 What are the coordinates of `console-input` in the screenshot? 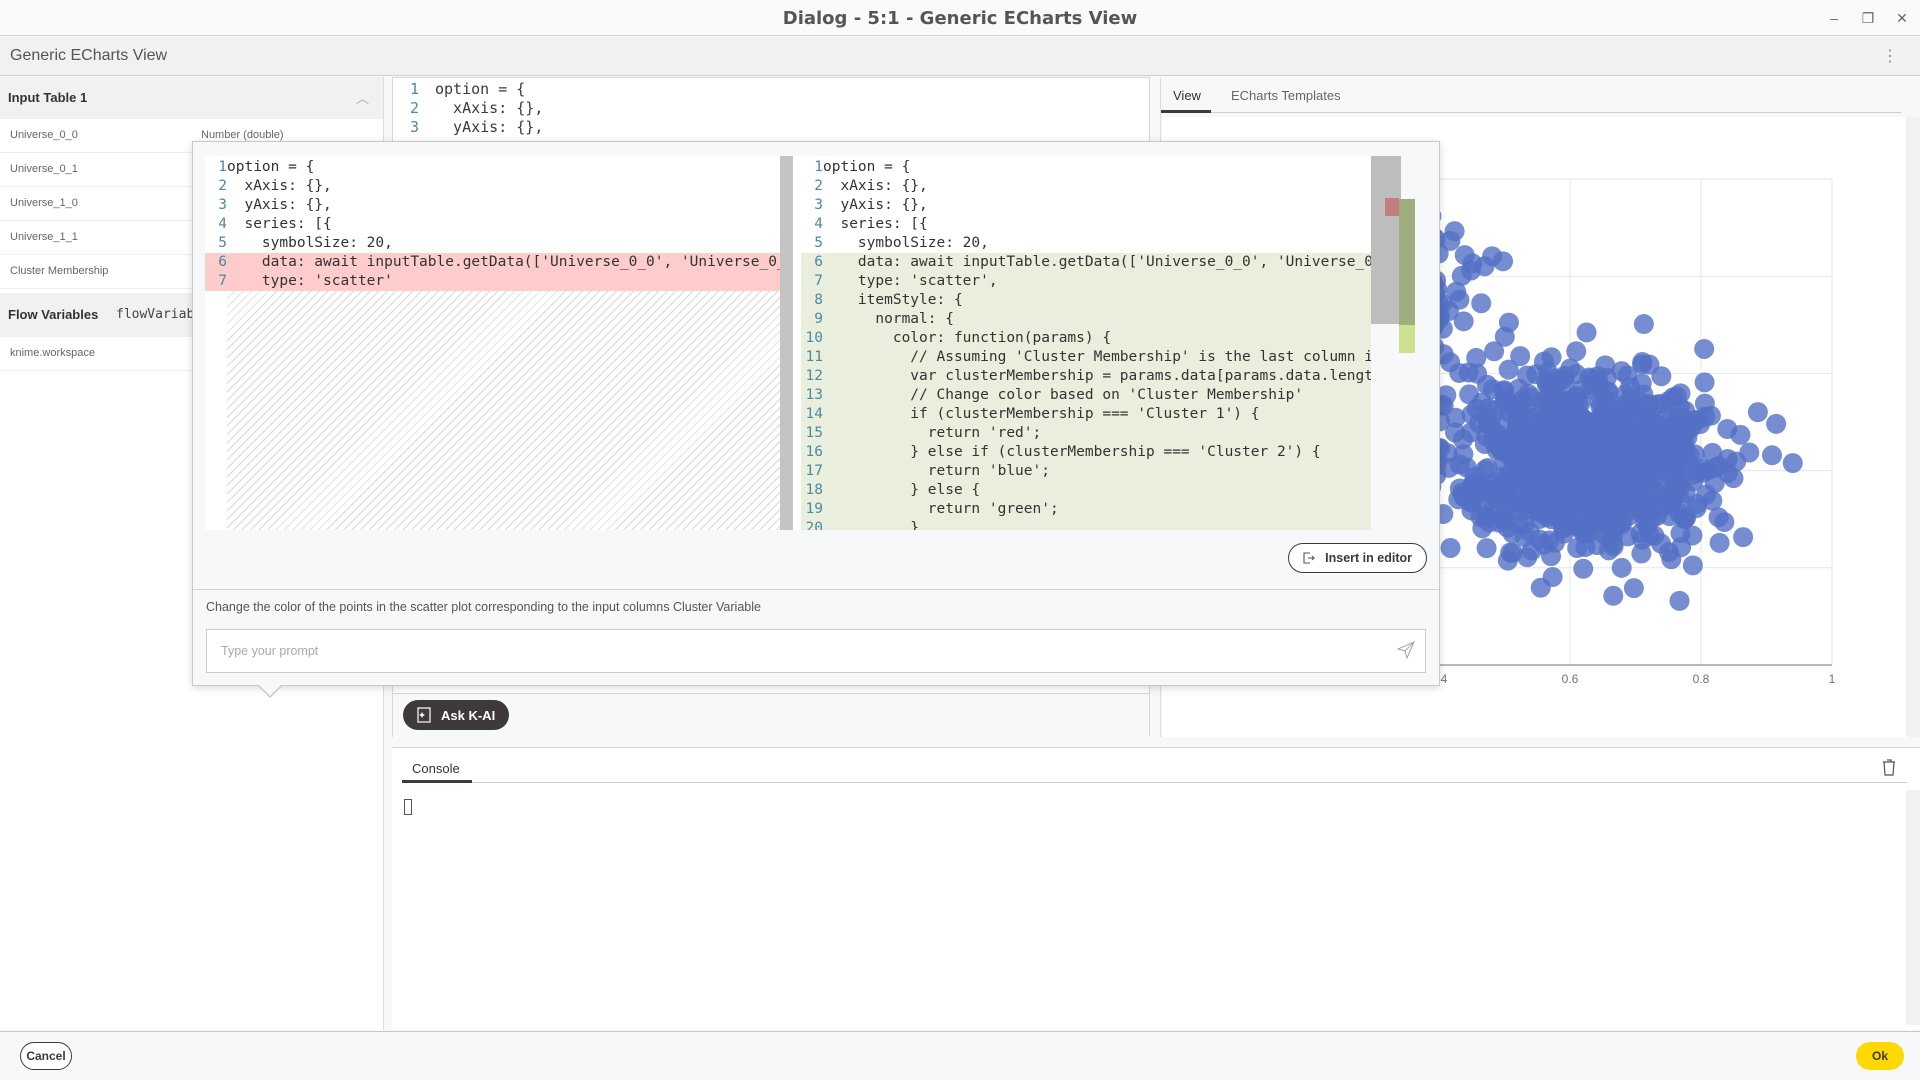 It's located at (408, 807).